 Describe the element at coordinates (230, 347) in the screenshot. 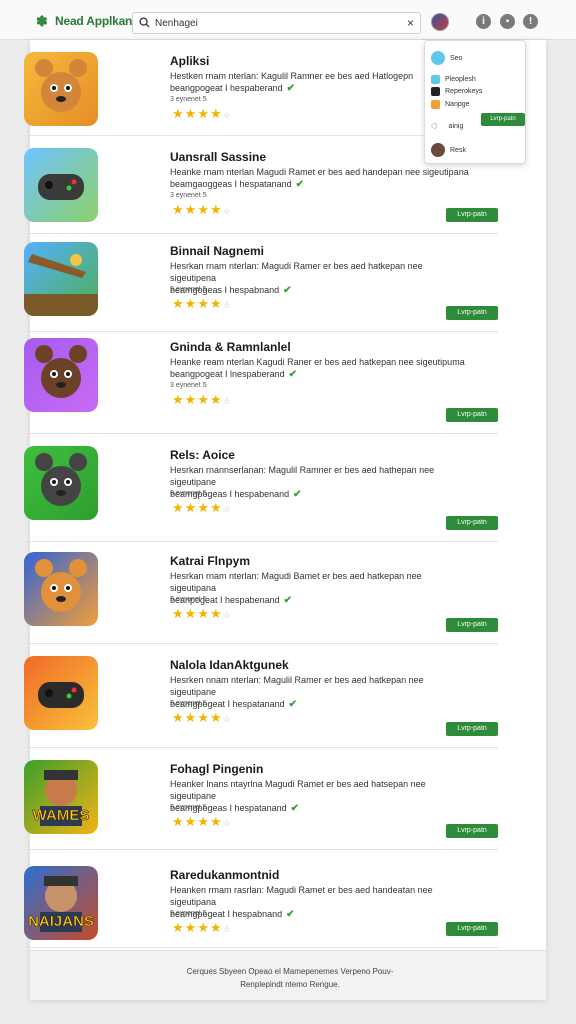

I see `app-title: Gninda & Ramnlanlel` at that location.